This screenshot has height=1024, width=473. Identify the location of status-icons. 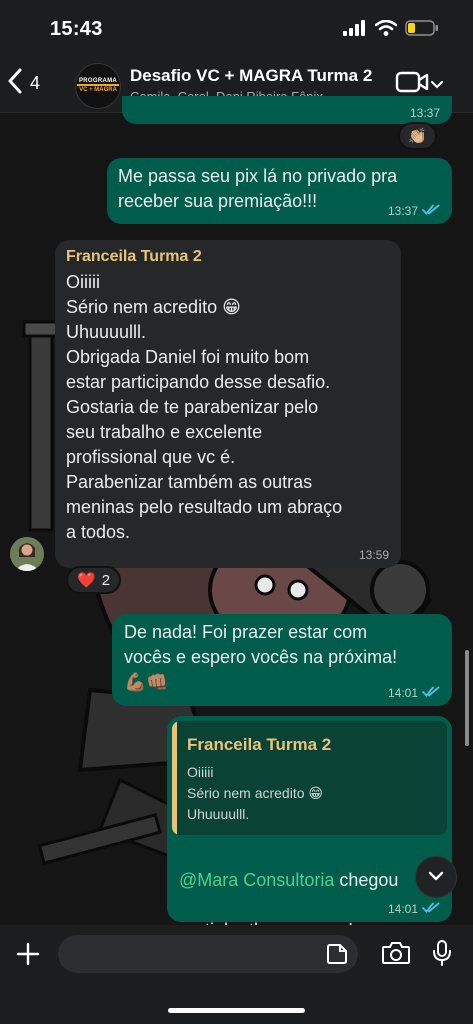
(391, 30).